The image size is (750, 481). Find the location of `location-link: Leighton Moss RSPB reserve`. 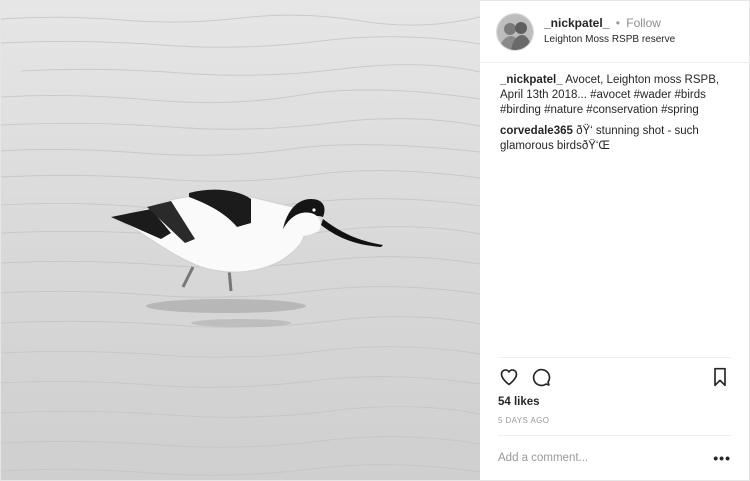

location-link: Leighton Moss RSPB reserve is located at coordinates (609, 40).